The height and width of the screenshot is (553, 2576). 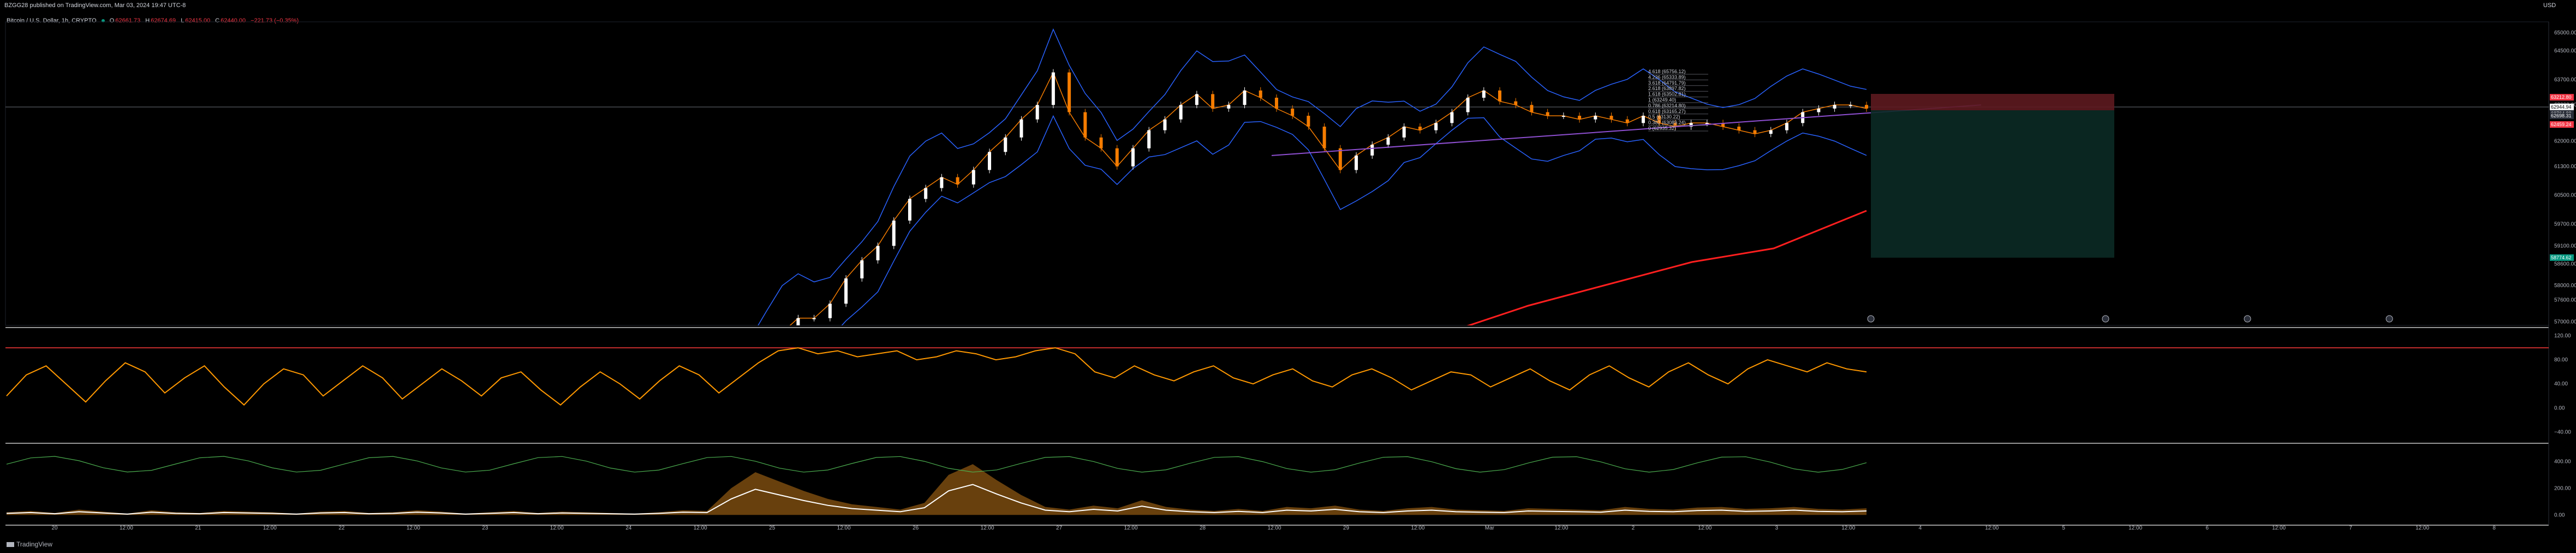 What do you see at coordinates (936, 464) in the screenshot?
I see `osc2-signal-line` at bounding box center [936, 464].